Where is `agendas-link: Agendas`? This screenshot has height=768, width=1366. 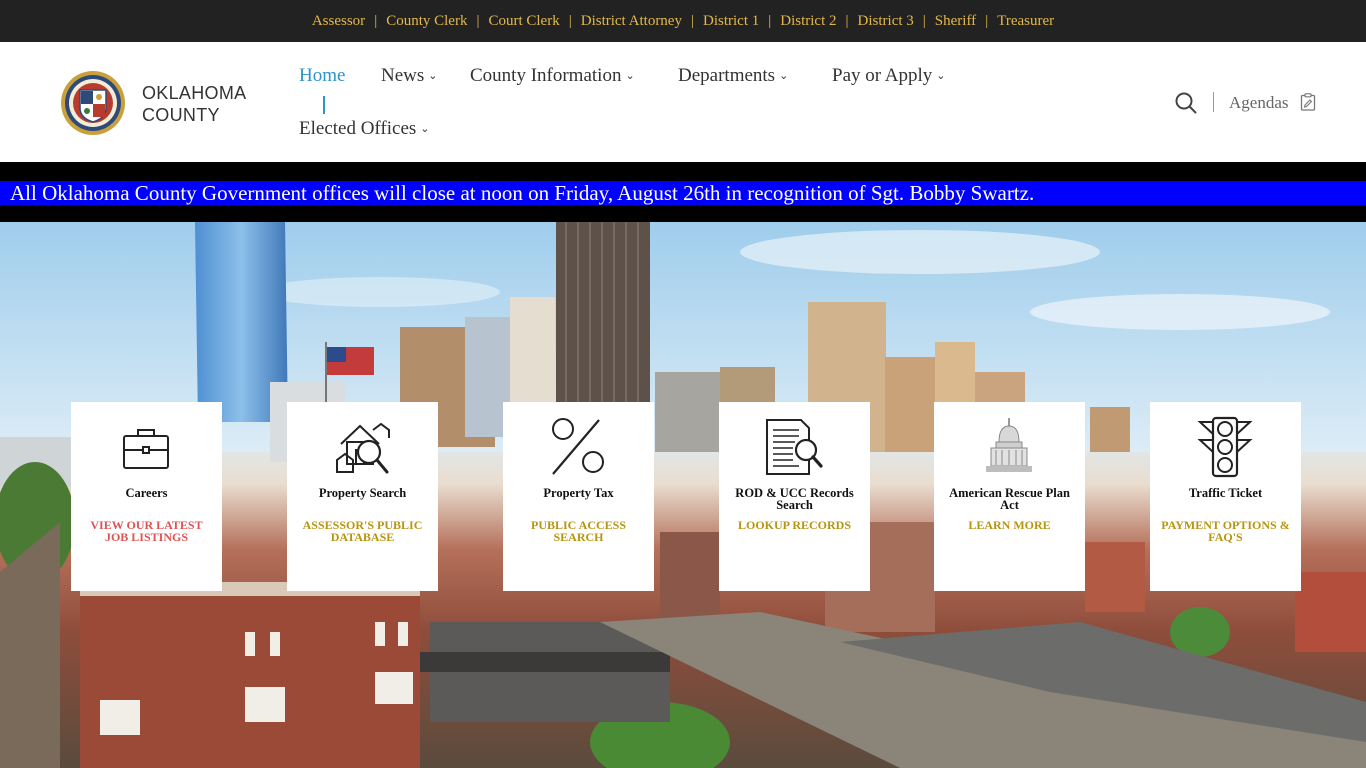 agendas-link: Agendas is located at coordinates (1258, 103).